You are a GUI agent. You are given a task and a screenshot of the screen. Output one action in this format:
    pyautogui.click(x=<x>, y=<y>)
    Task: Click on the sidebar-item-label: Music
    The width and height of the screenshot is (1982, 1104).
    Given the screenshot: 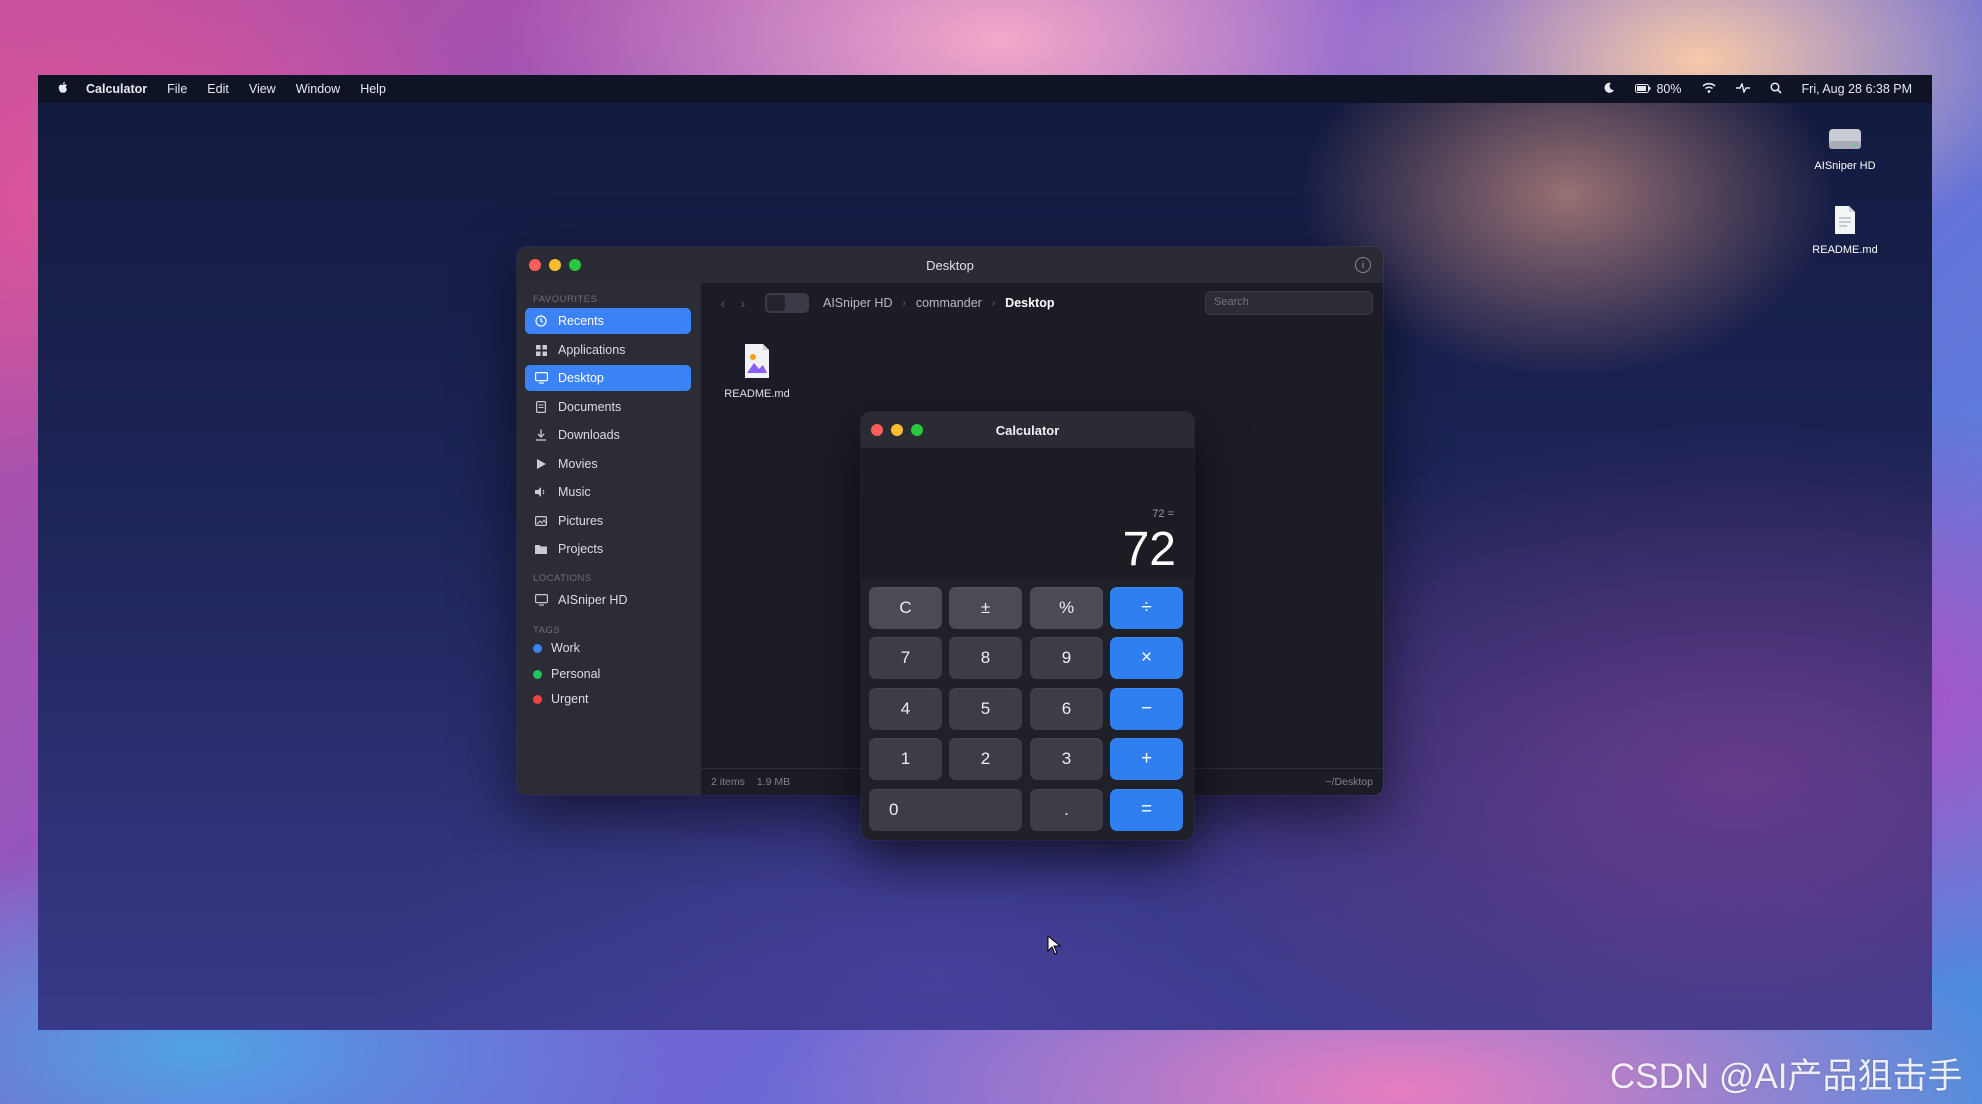 What is the action you would take?
    pyautogui.click(x=574, y=492)
    